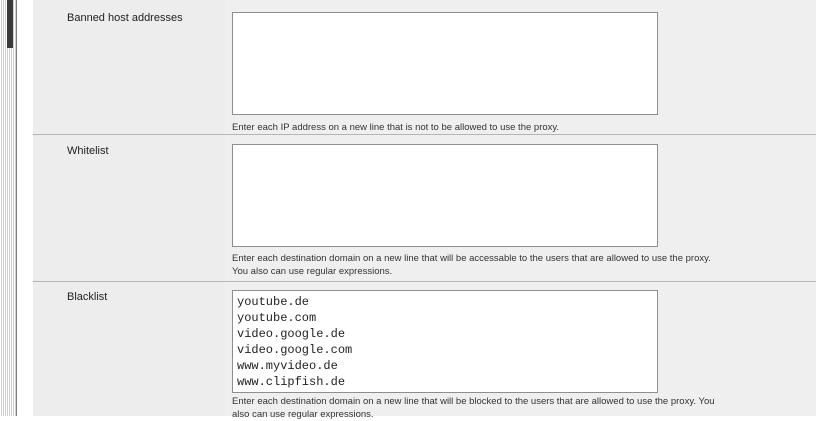 This screenshot has height=421, width=816. I want to click on whitelist-help-line-2: You also can use regular expressions., so click(312, 271).